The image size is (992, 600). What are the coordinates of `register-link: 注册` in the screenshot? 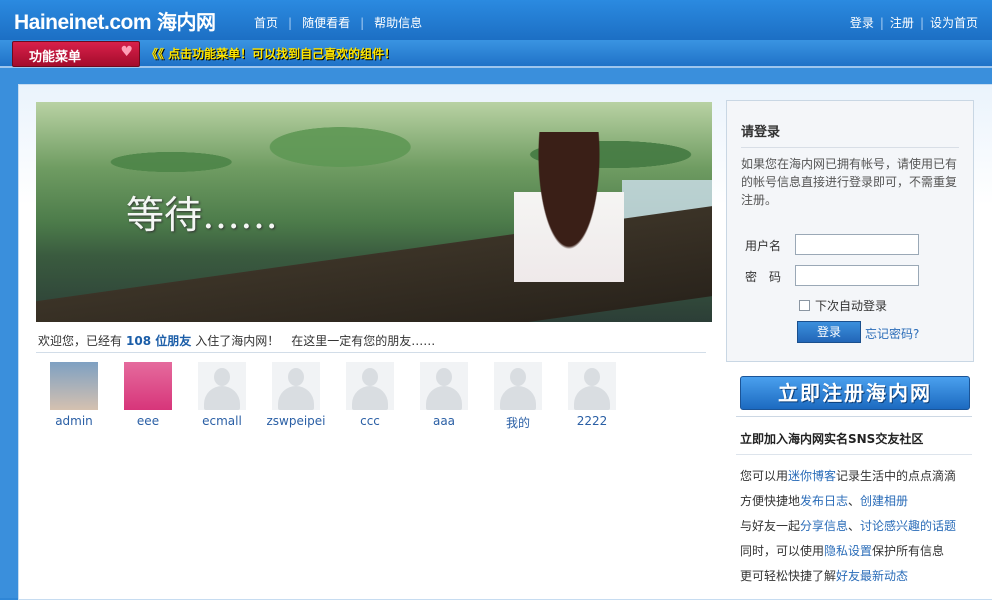 It's located at (902, 23).